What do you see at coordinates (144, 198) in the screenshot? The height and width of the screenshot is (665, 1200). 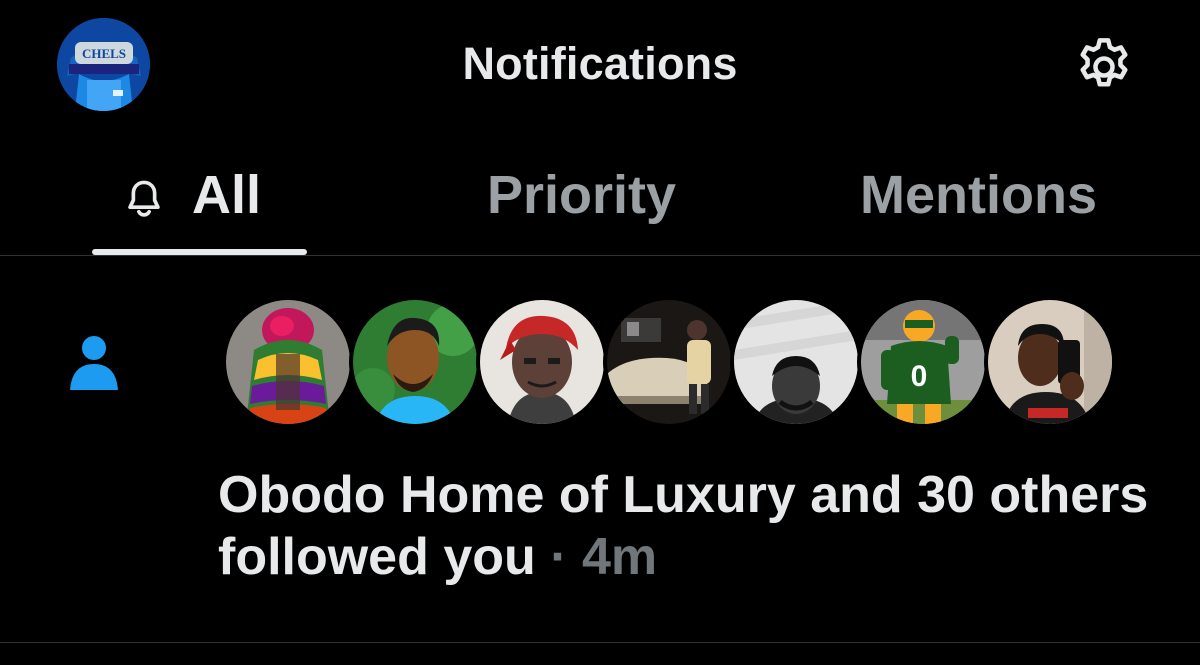 I see `bell-icon` at bounding box center [144, 198].